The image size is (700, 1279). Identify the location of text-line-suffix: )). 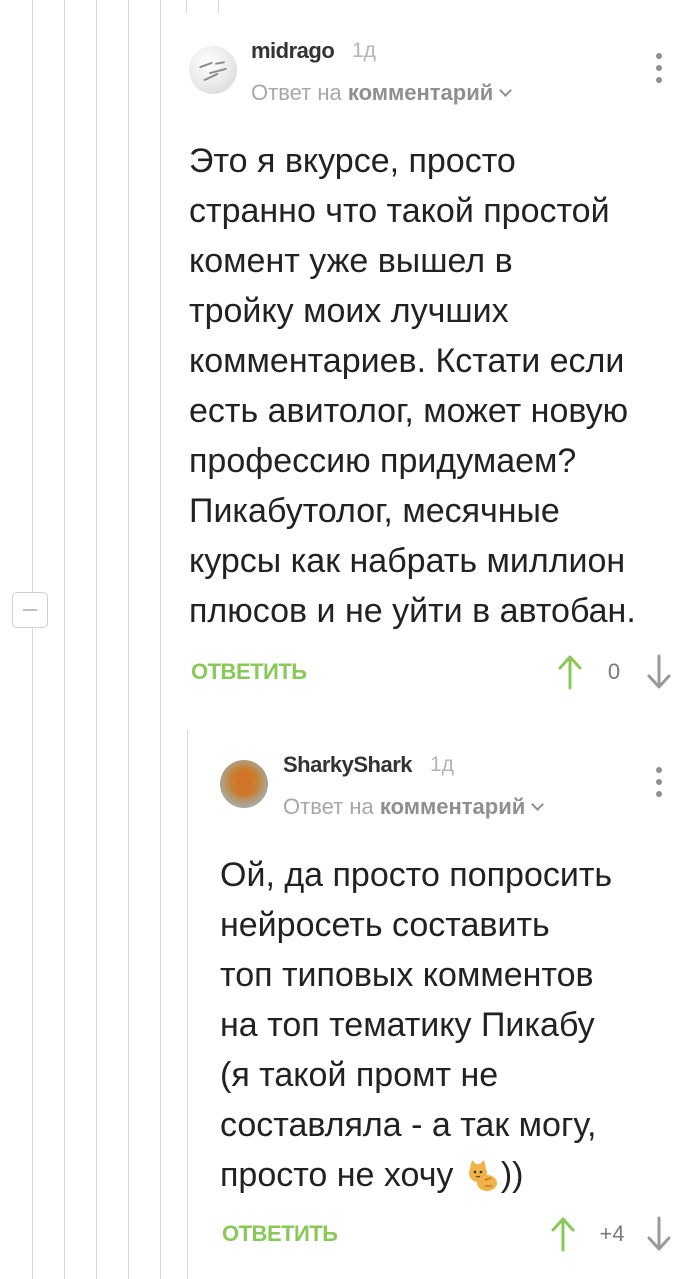
(512, 1175).